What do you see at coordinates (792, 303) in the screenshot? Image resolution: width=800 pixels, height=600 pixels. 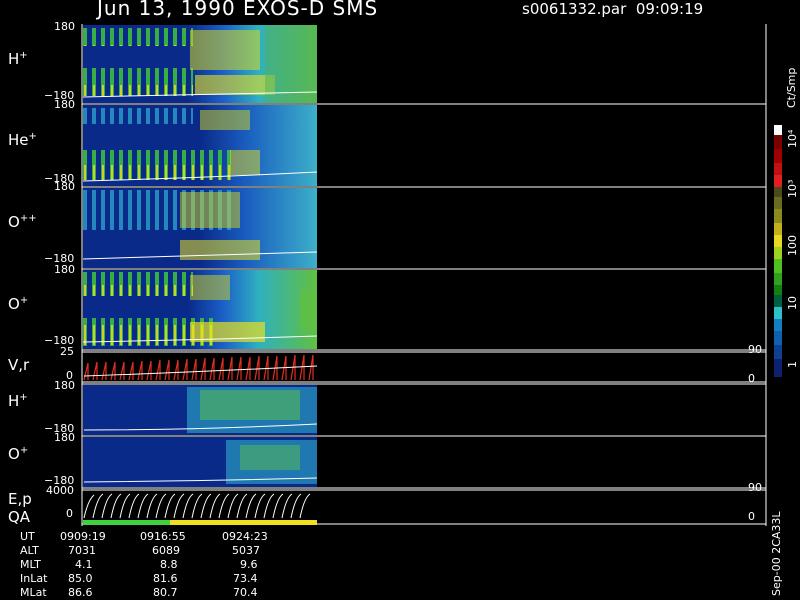 I see `colorbar-label-10: 10` at bounding box center [792, 303].